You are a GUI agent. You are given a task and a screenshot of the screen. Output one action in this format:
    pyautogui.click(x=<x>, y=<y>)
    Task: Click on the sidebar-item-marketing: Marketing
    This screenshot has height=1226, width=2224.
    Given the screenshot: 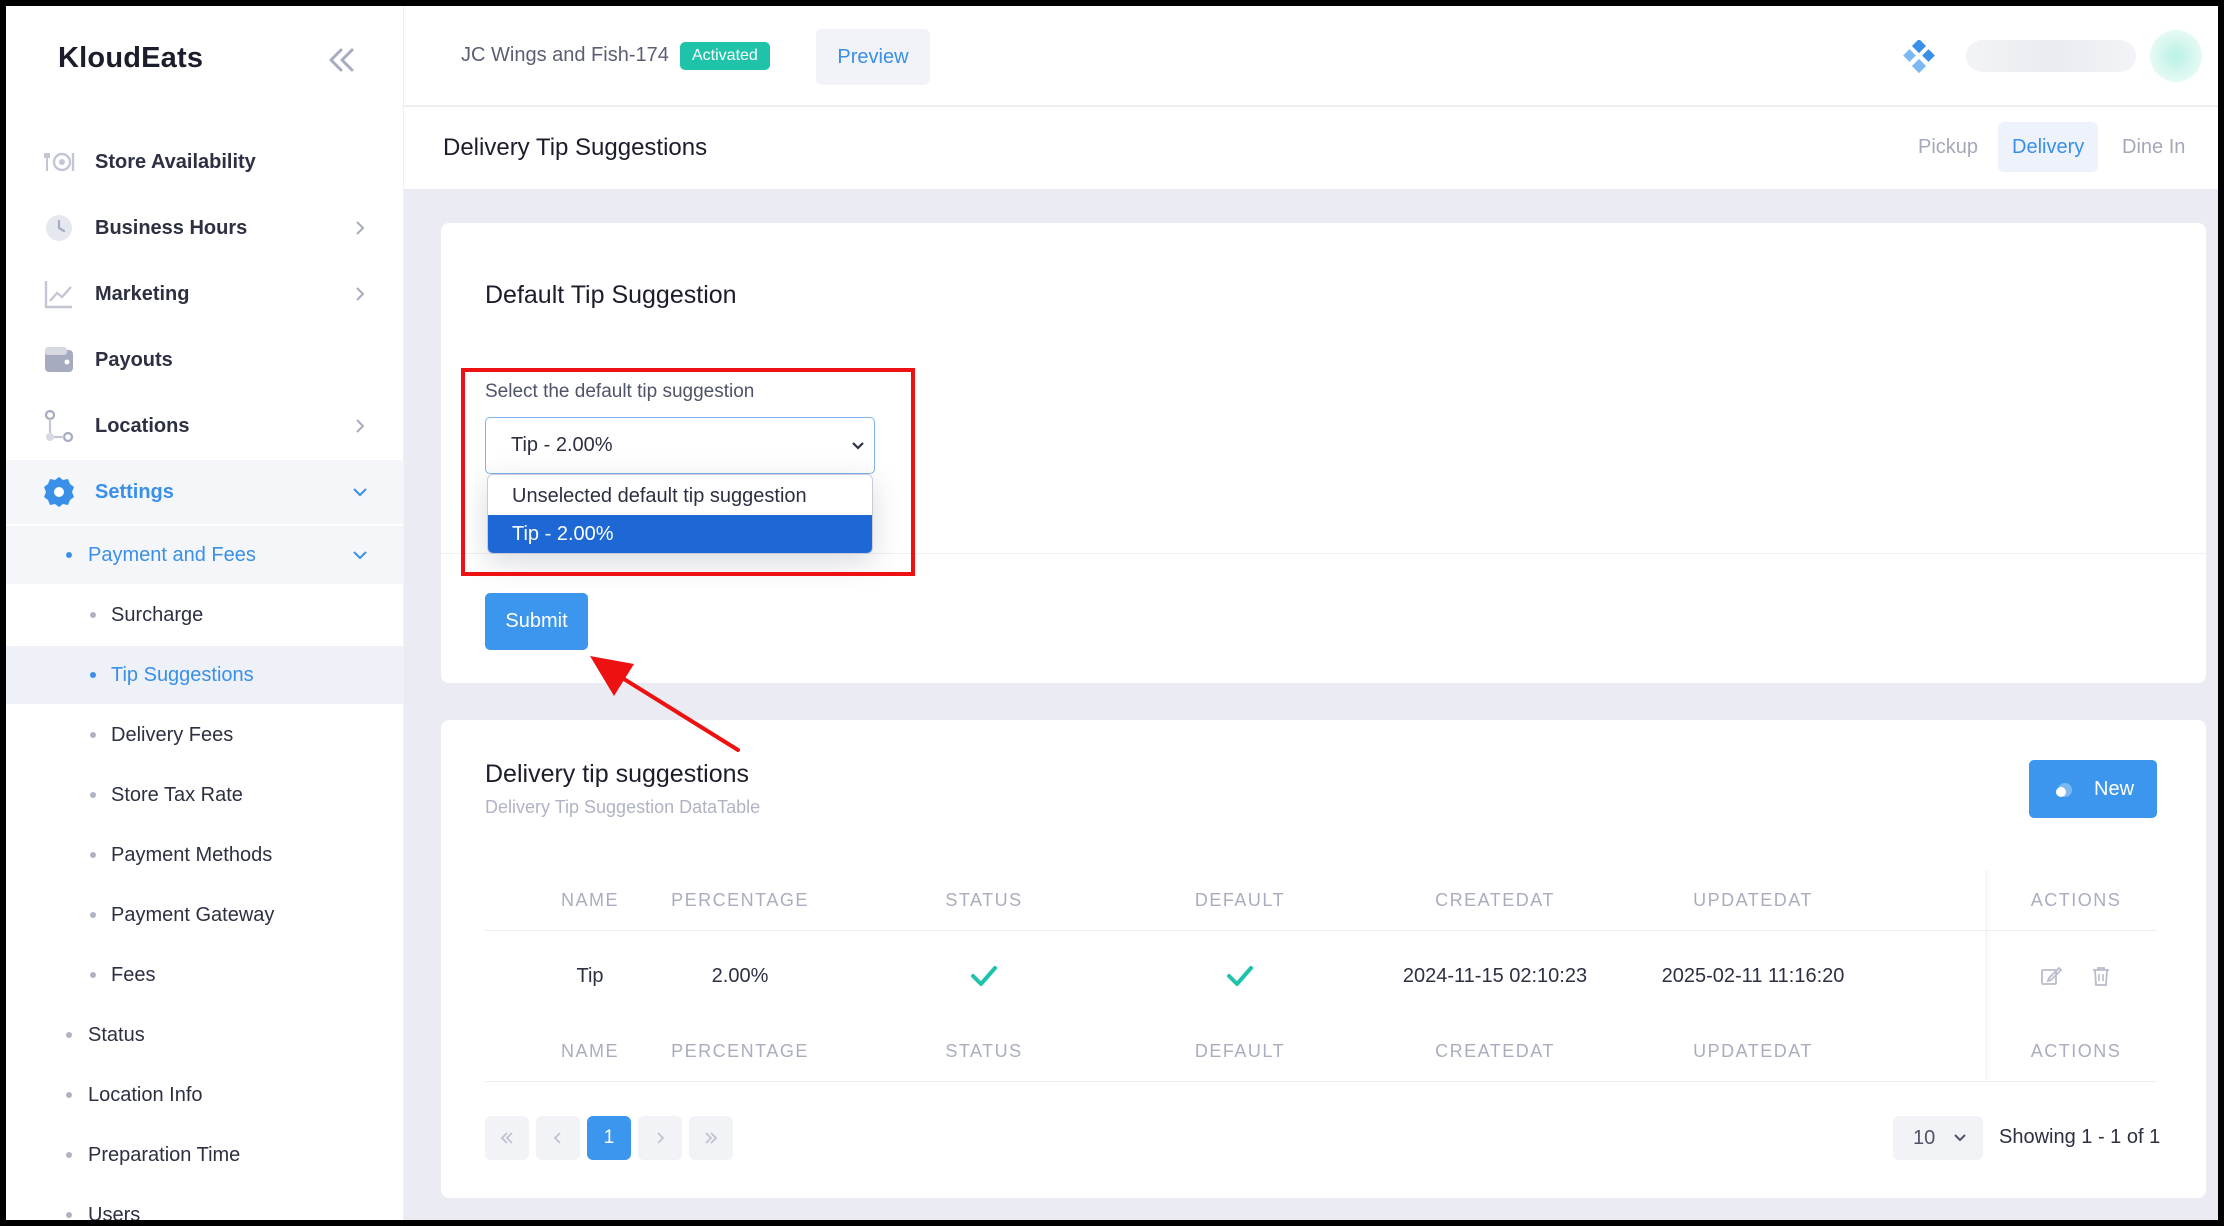 What is the action you would take?
    pyautogui.click(x=205, y=294)
    